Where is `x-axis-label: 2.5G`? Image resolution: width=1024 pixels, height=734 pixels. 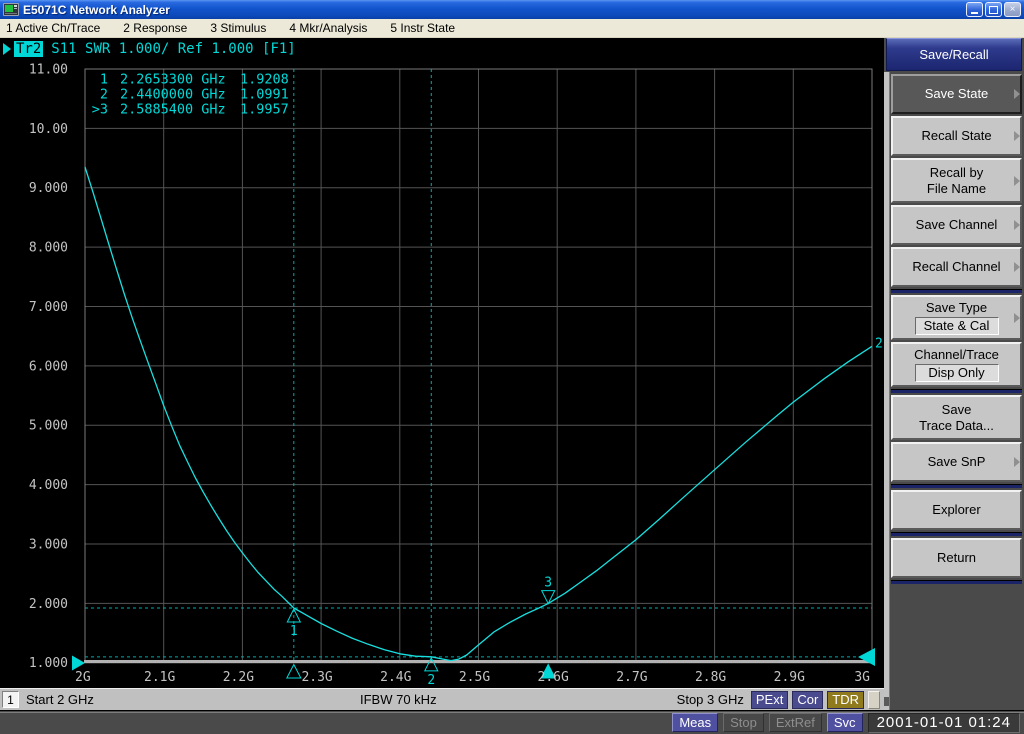 x-axis-label: 2.5G is located at coordinates (474, 677).